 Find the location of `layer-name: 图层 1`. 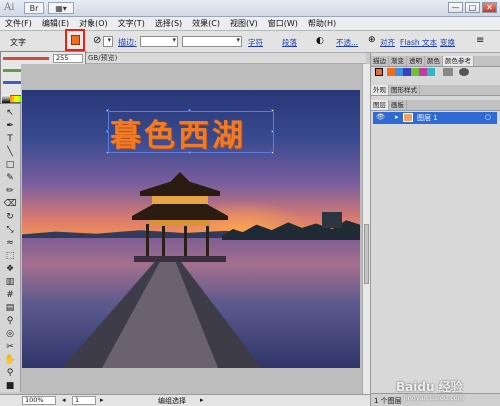

layer-name: 图层 1 is located at coordinates (427, 118).